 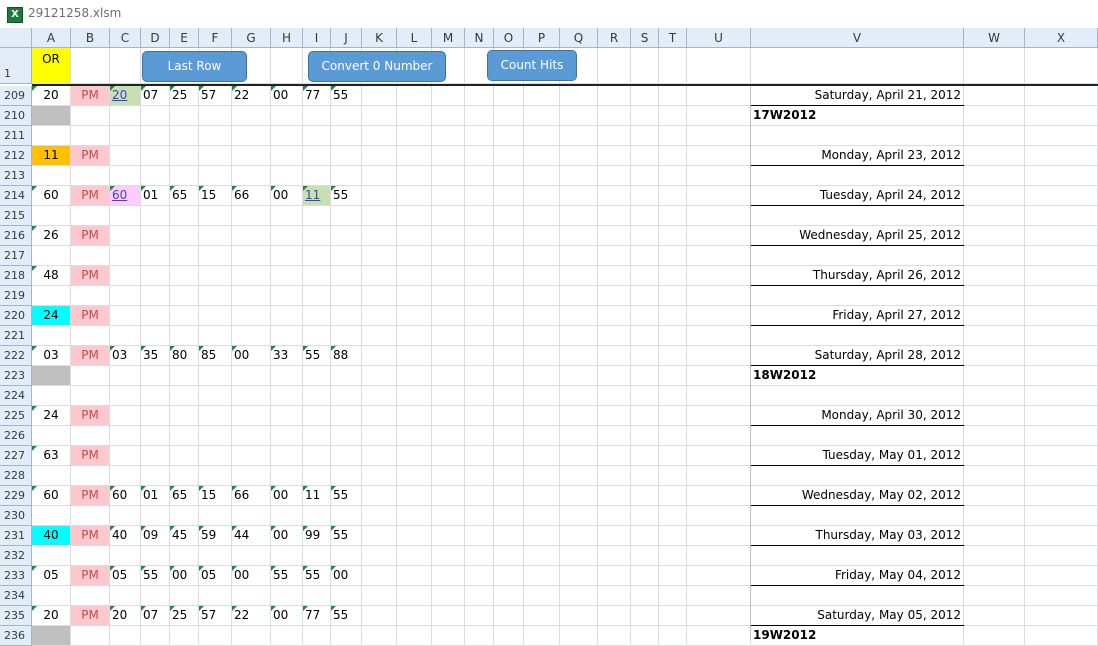 What do you see at coordinates (215, 616) in the screenshot?
I see `number-cell: 57` at bounding box center [215, 616].